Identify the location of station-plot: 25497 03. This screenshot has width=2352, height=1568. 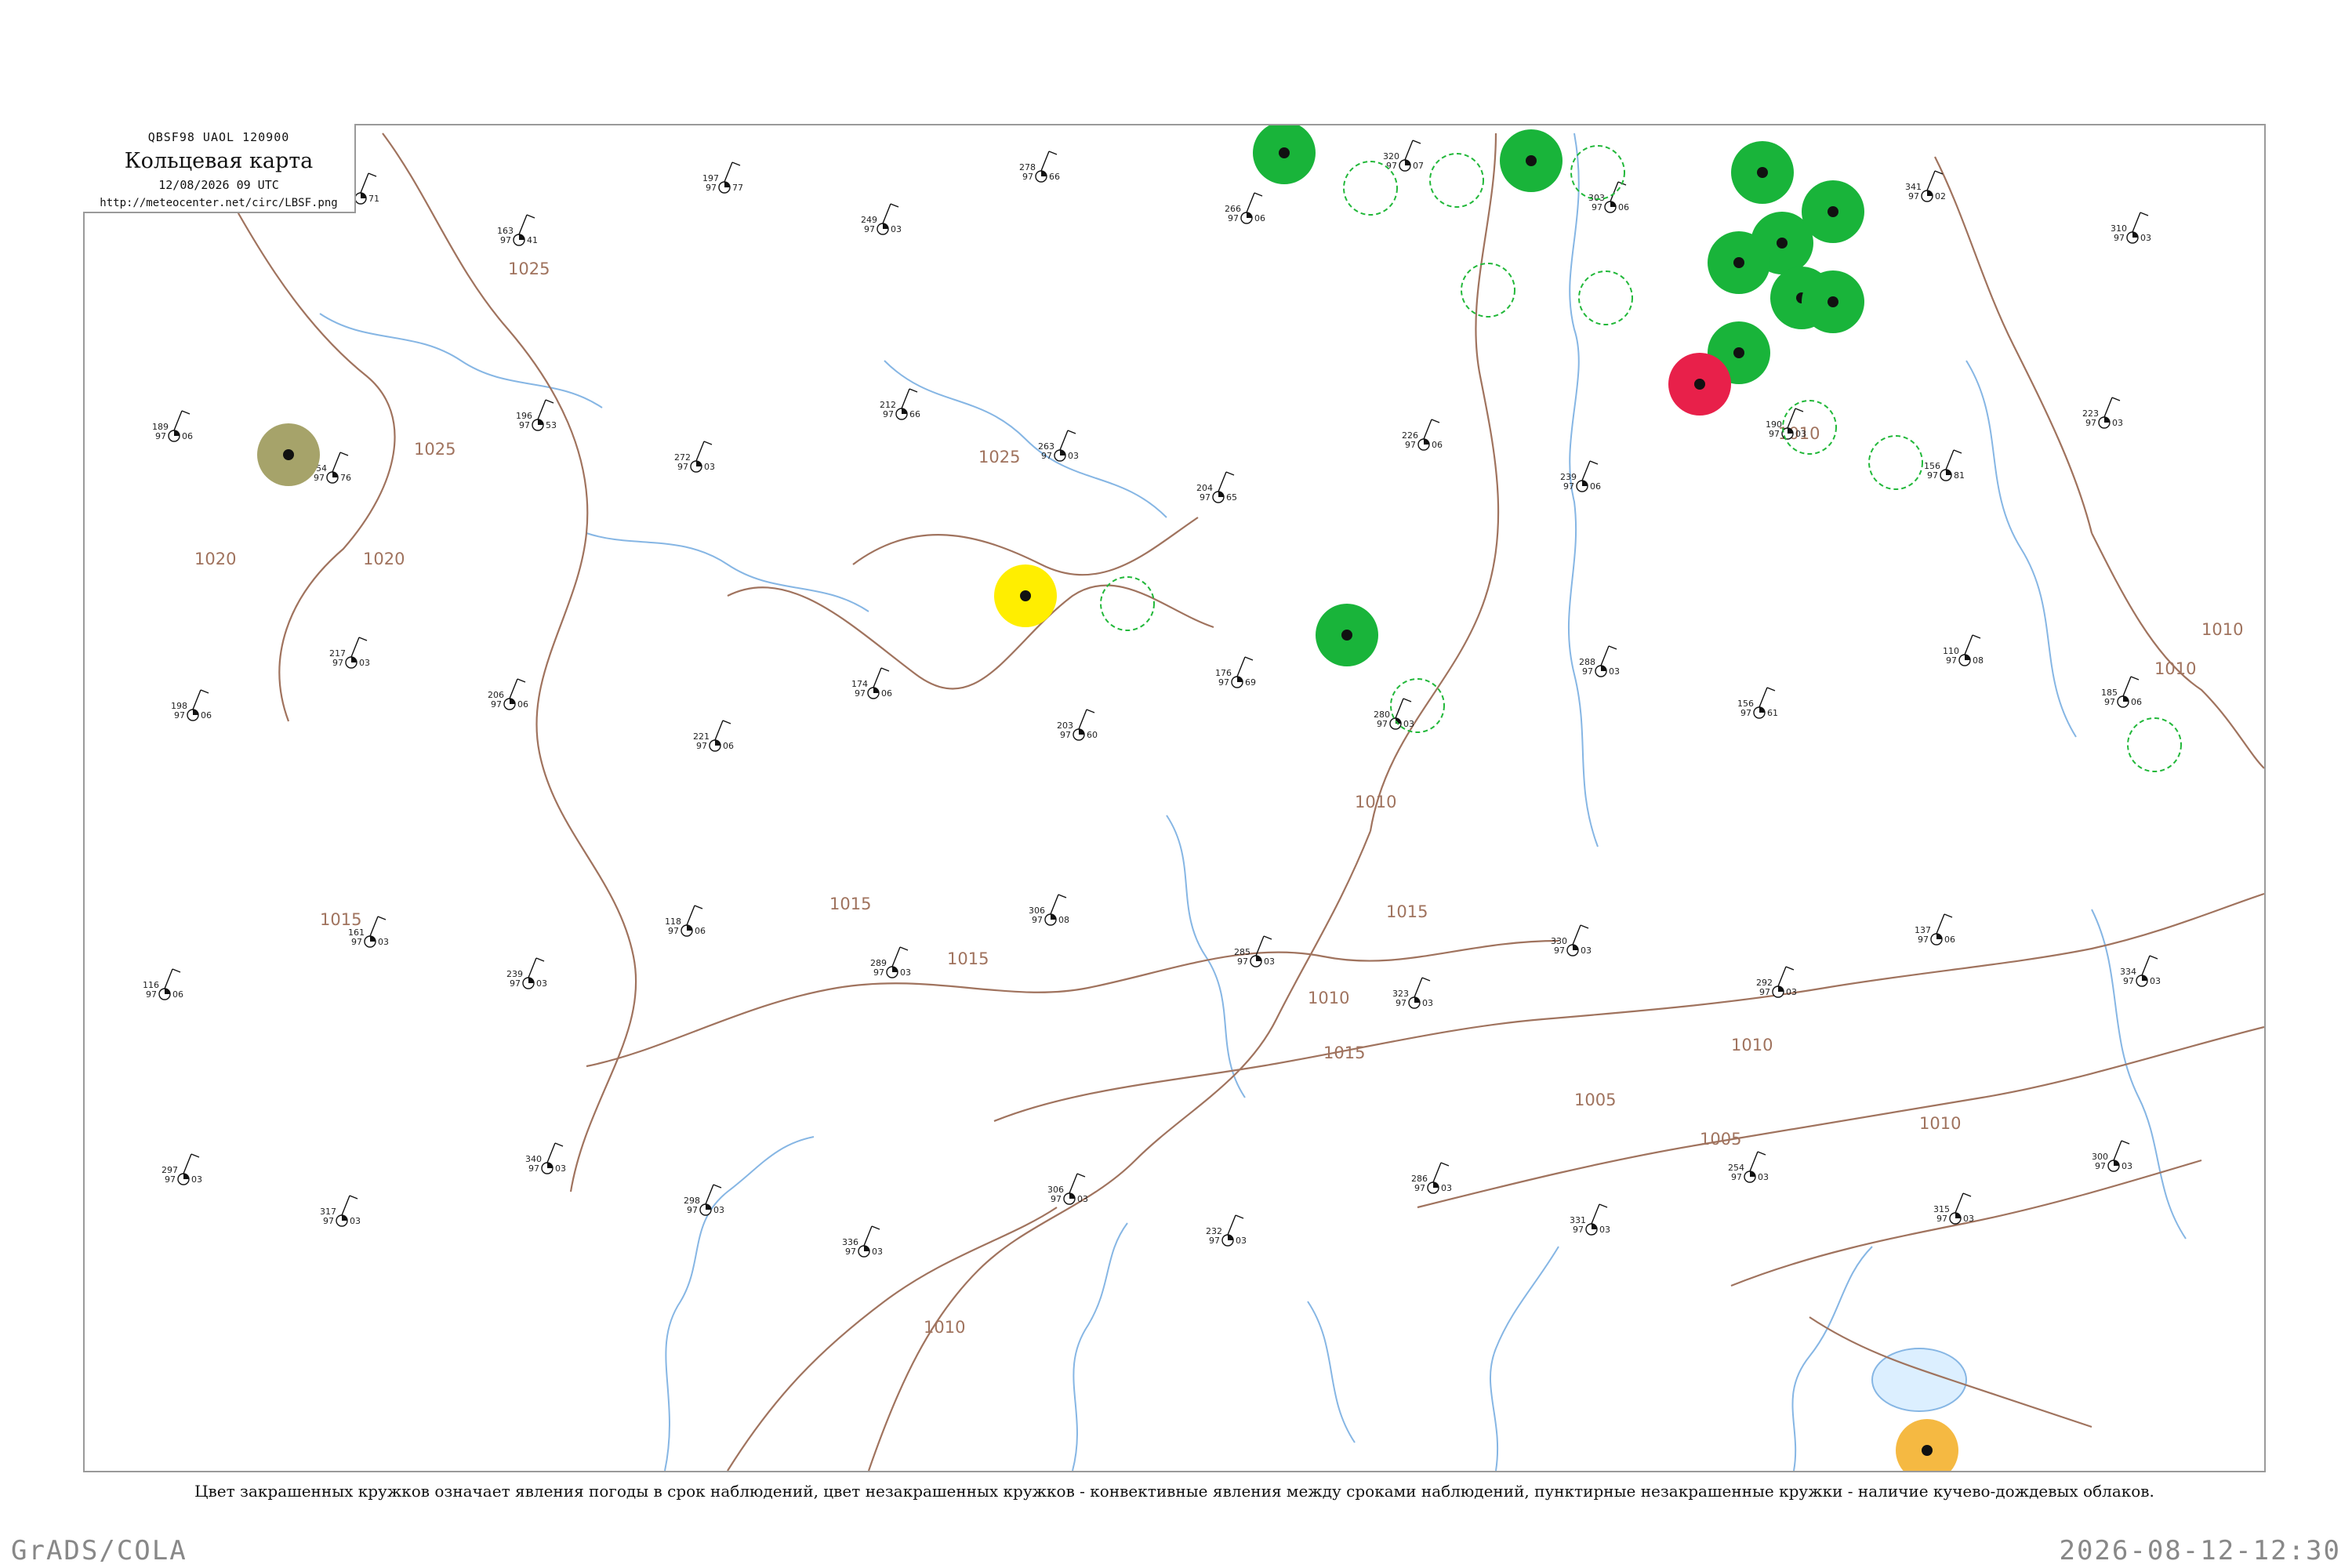
(1748, 1167).